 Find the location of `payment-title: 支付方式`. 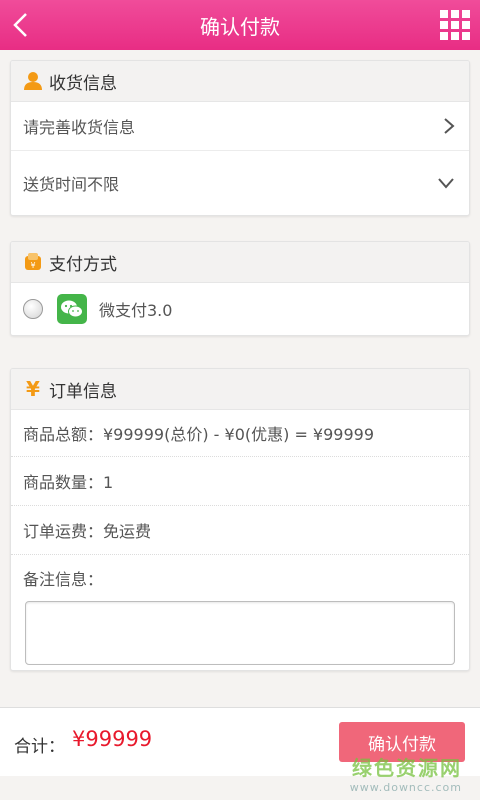

payment-title: 支付方式 is located at coordinates (83, 264).